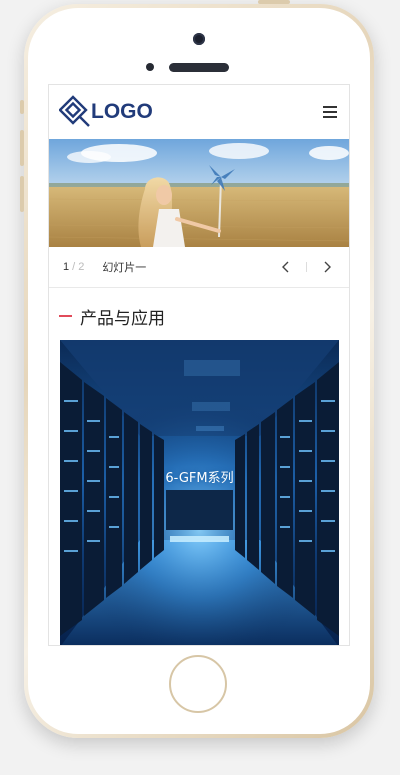 The width and height of the screenshot is (400, 775). I want to click on slide-prev-button, so click(286, 267).